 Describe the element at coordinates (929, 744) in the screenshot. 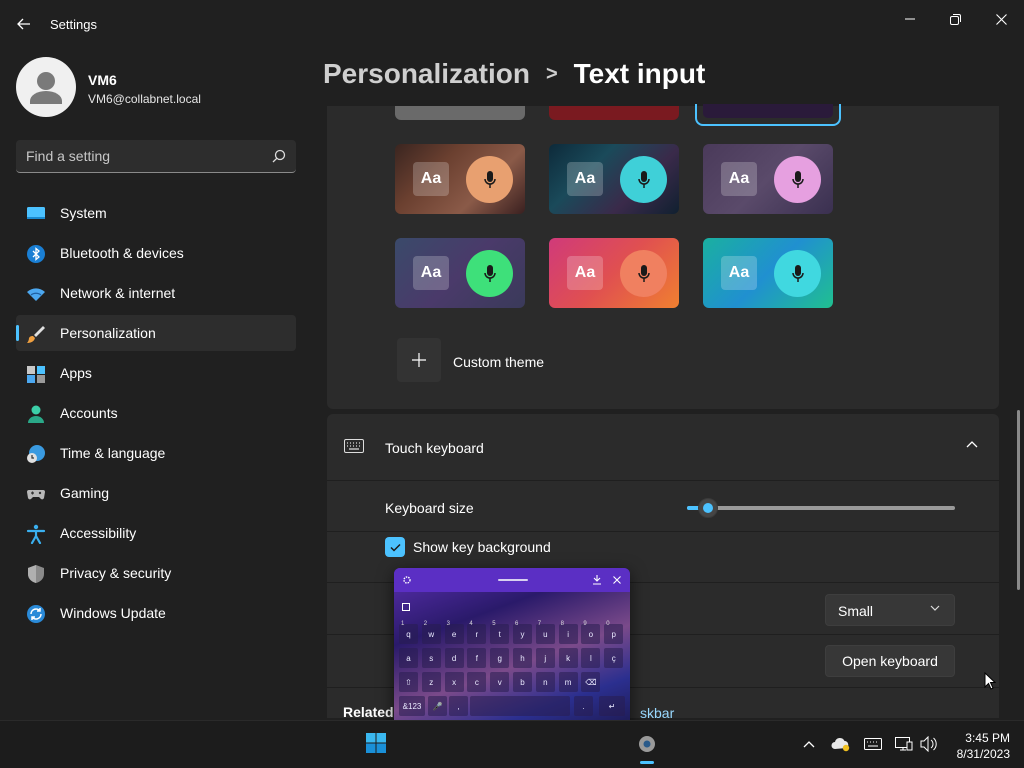

I see `volume-icon` at that location.